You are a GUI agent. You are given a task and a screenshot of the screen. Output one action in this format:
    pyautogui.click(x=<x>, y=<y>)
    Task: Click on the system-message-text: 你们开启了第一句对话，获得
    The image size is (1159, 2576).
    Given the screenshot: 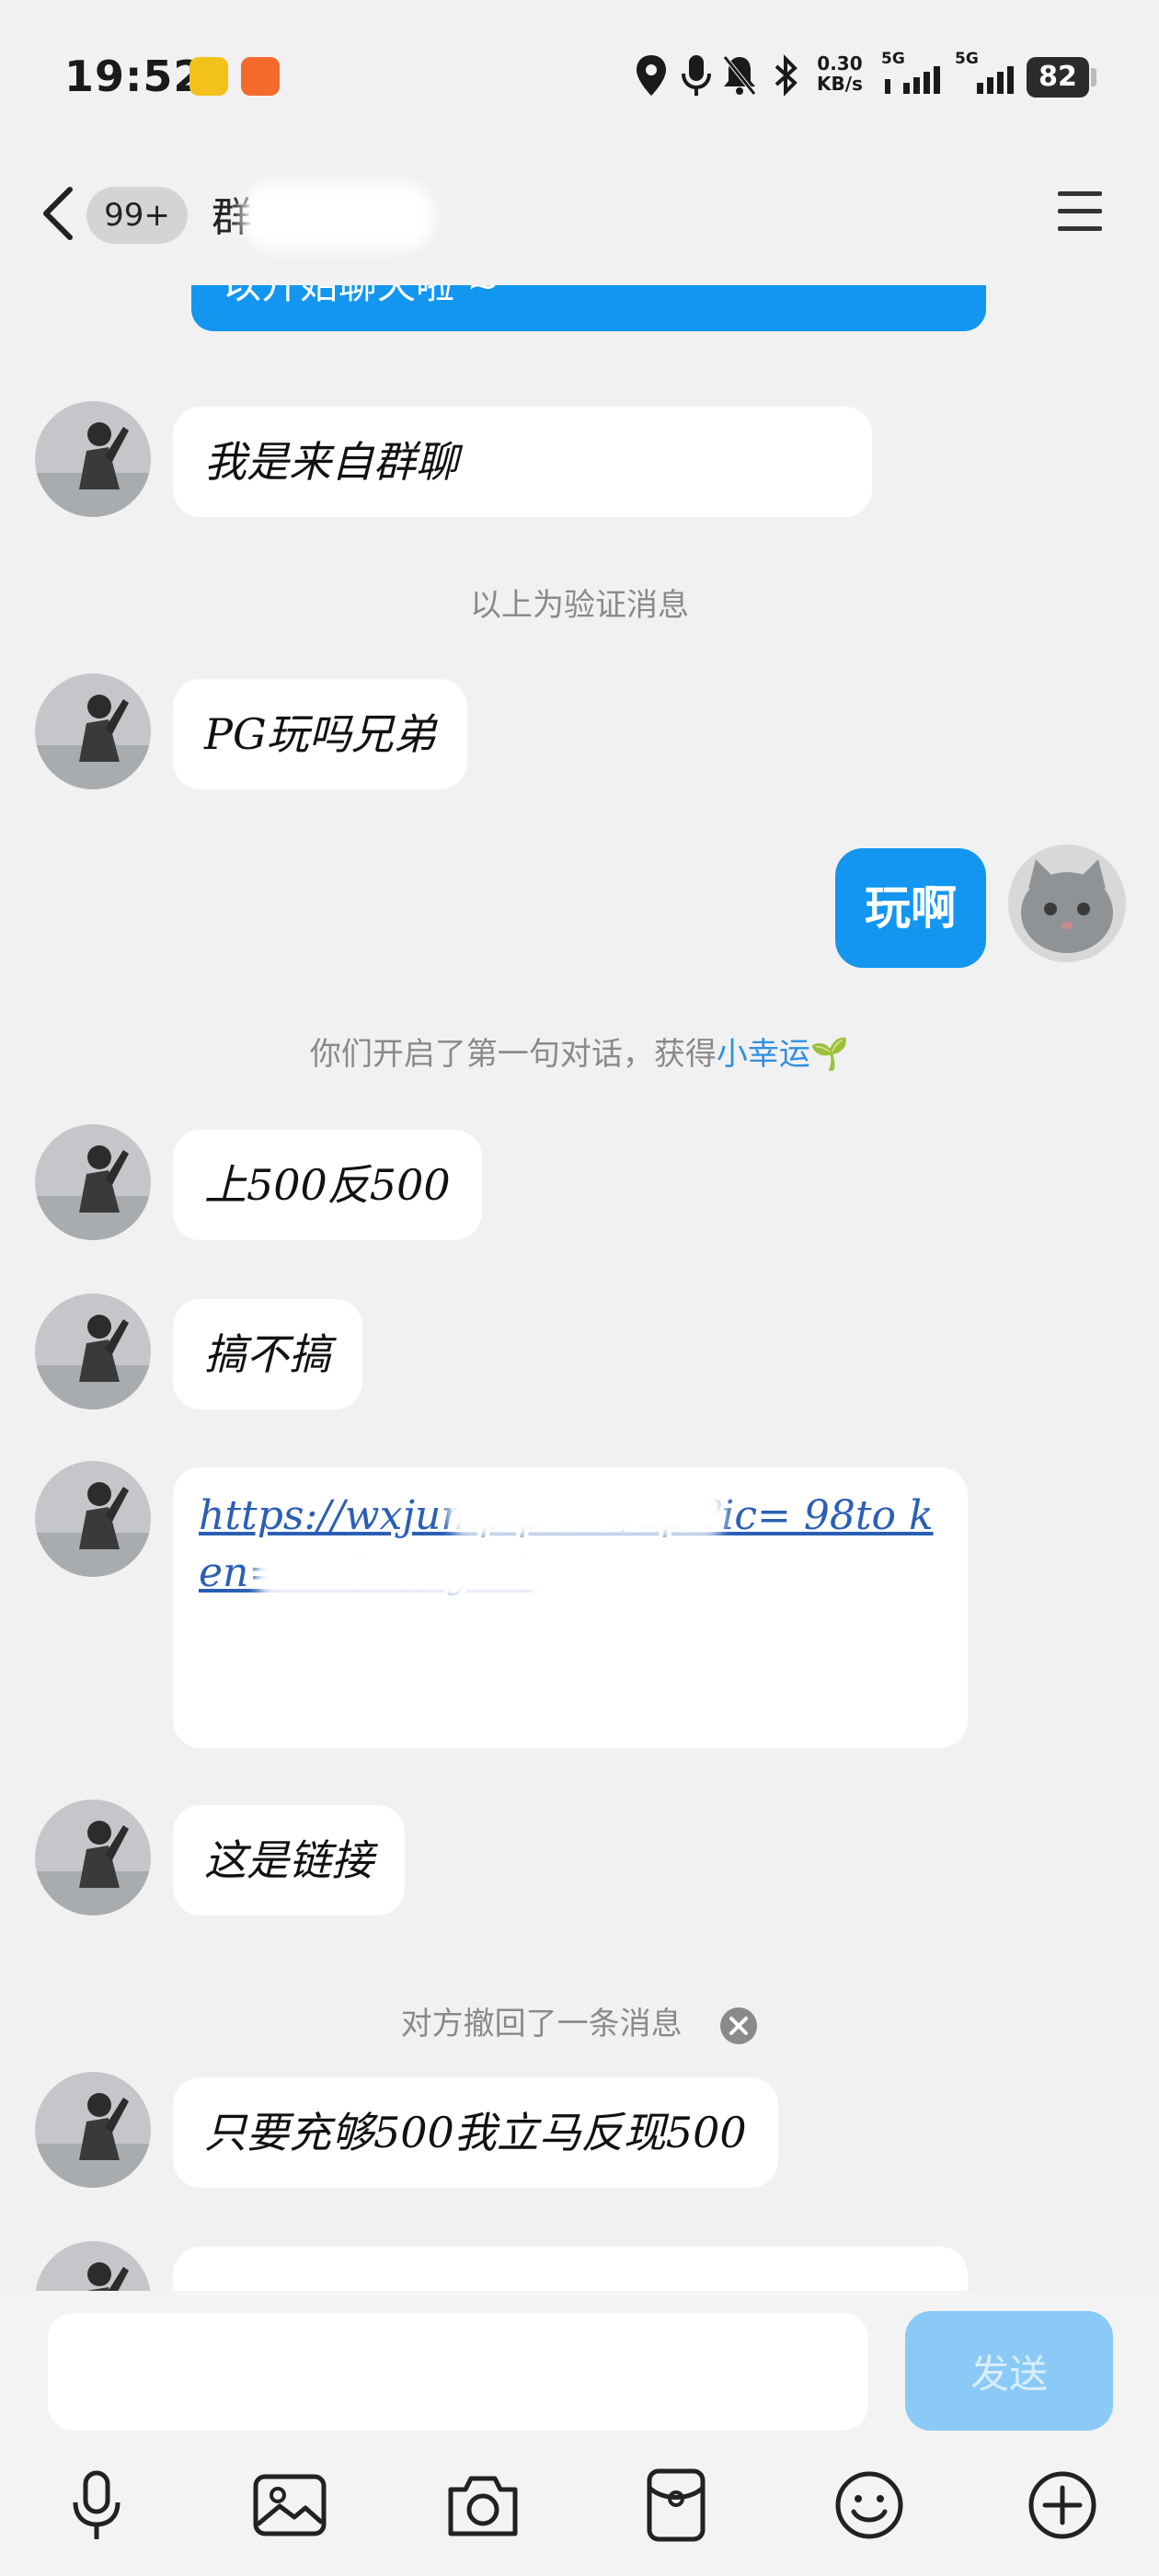 What is the action you would take?
    pyautogui.click(x=513, y=1054)
    